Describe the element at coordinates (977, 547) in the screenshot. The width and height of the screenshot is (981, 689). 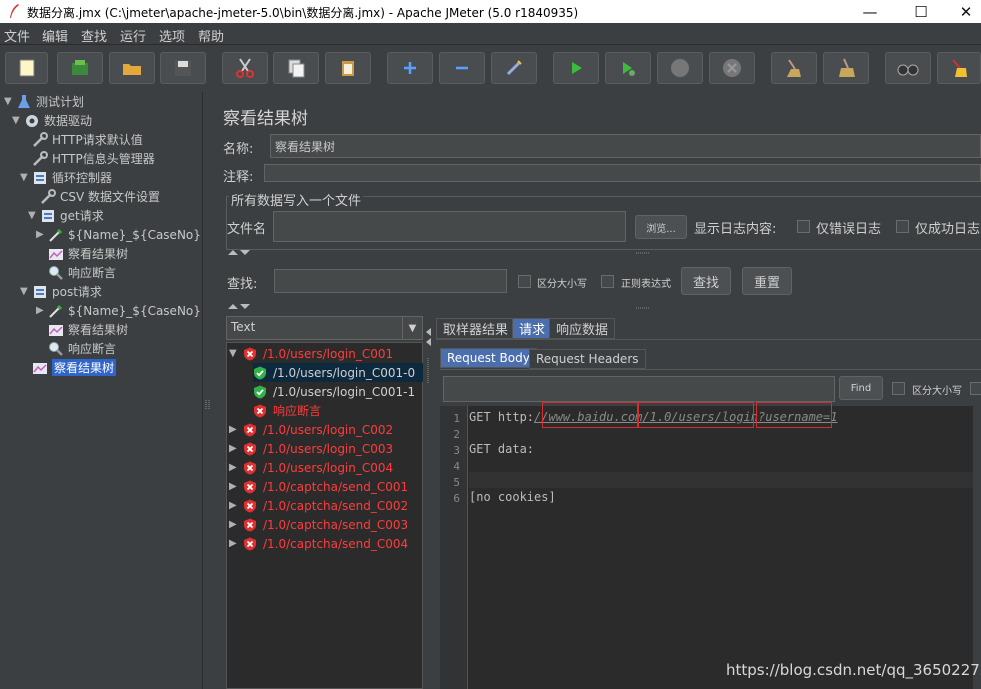
I see `editor-scrollbar` at that location.